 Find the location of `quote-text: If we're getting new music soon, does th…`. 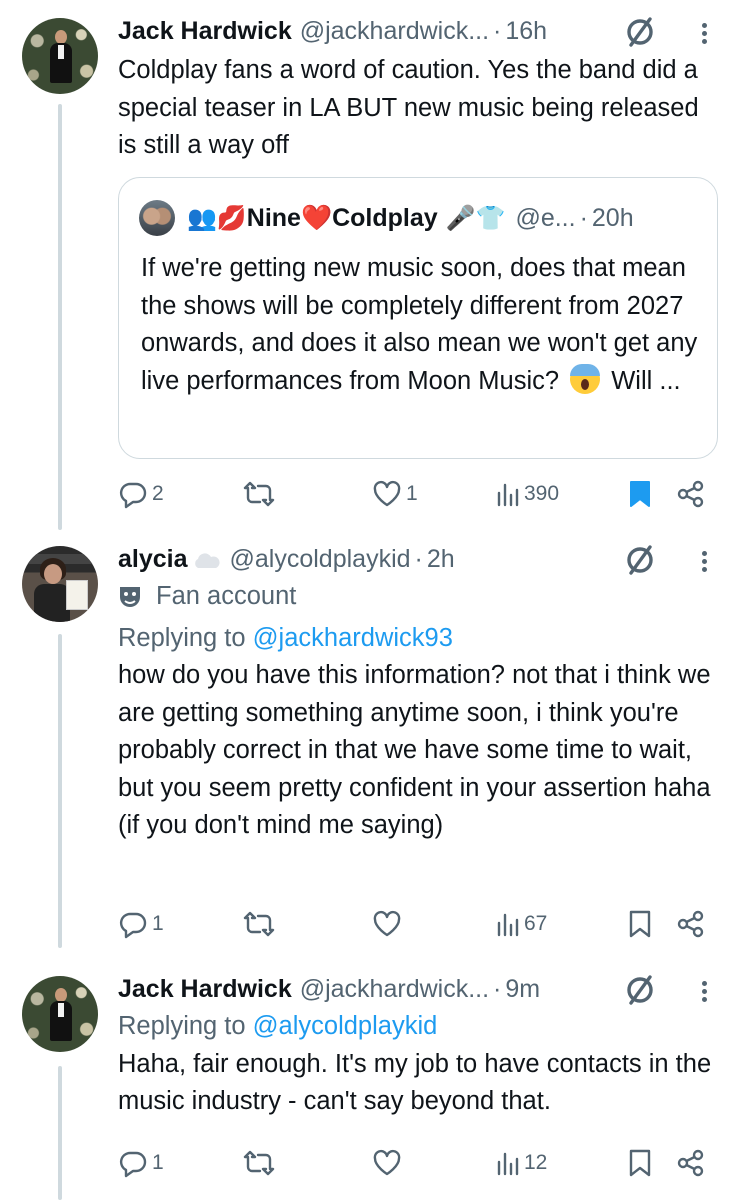

quote-text: If we're getting new music soon, does th… is located at coordinates (421, 325).